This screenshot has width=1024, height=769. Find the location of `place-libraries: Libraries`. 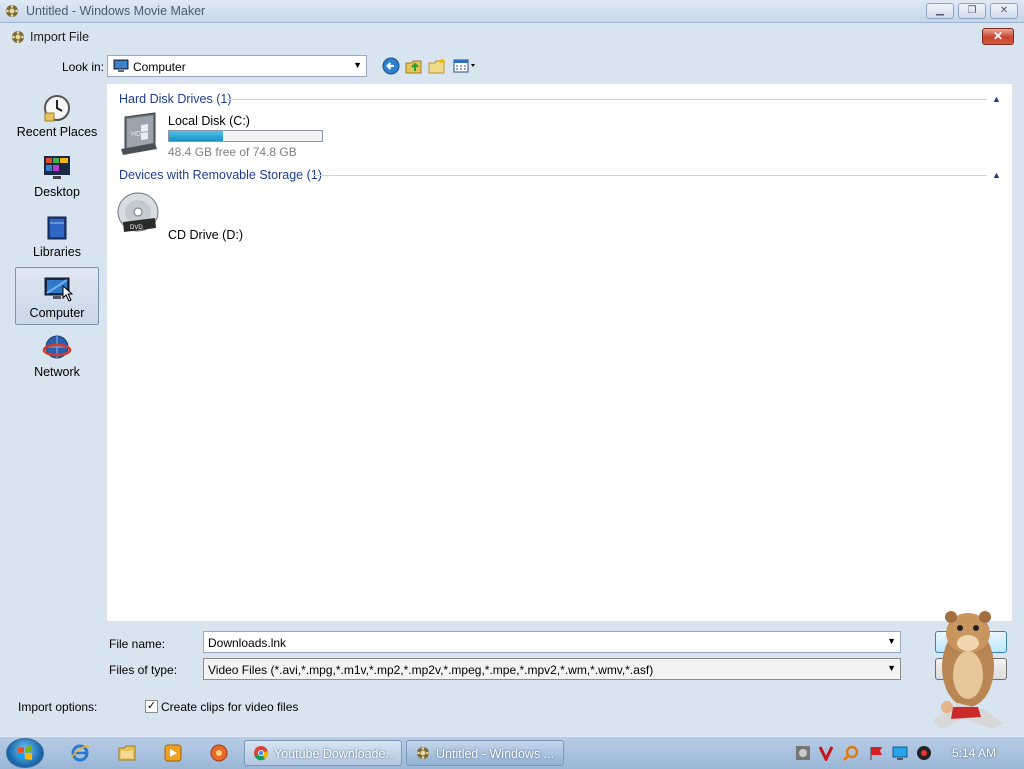

place-libraries: Libraries is located at coordinates (57, 236).